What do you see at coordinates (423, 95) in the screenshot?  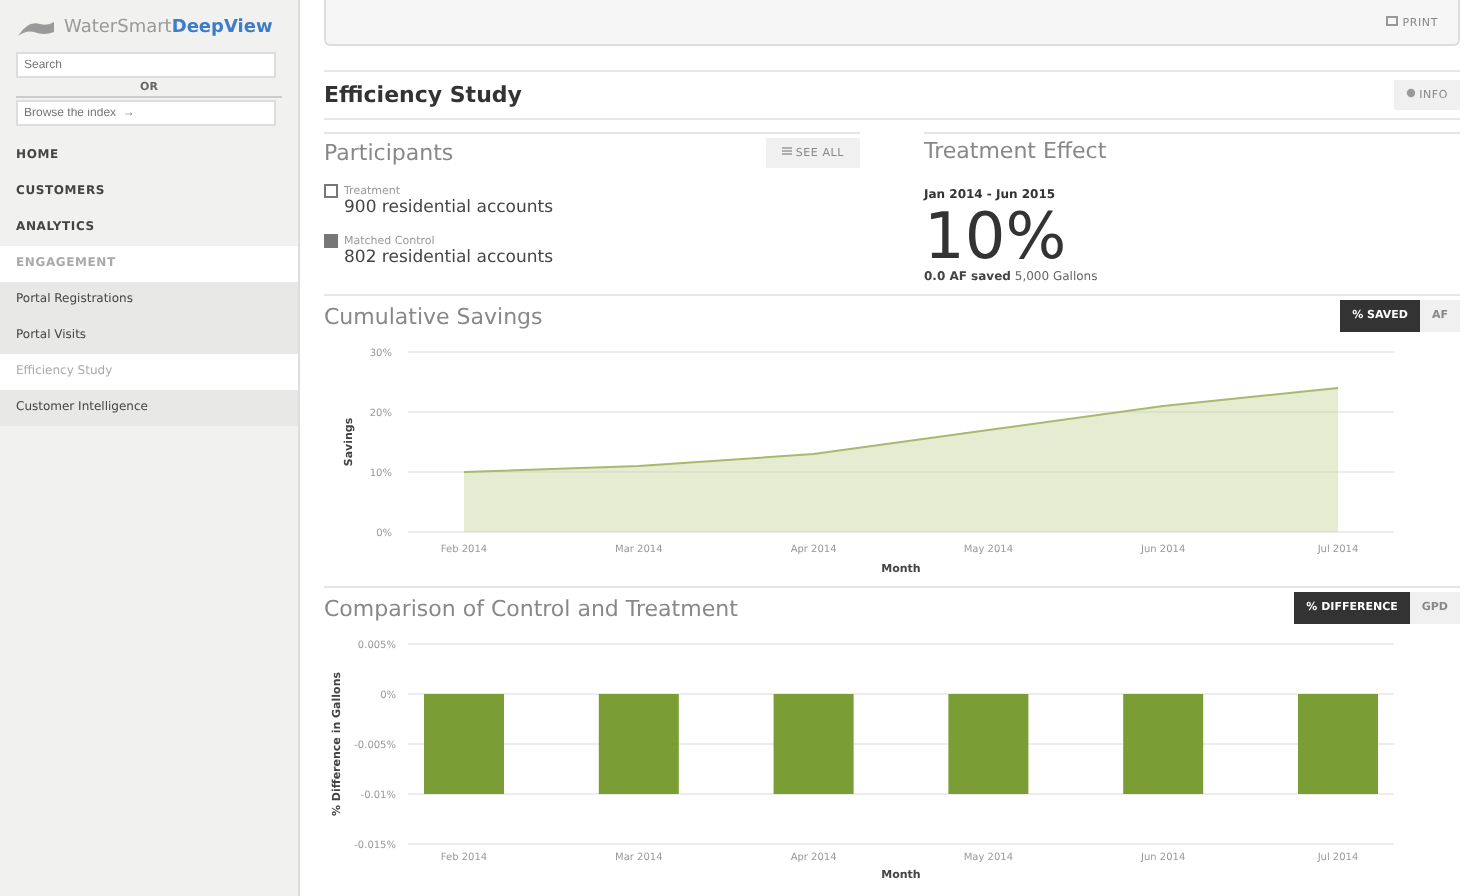 I see `page-title: Efficiency Study` at bounding box center [423, 95].